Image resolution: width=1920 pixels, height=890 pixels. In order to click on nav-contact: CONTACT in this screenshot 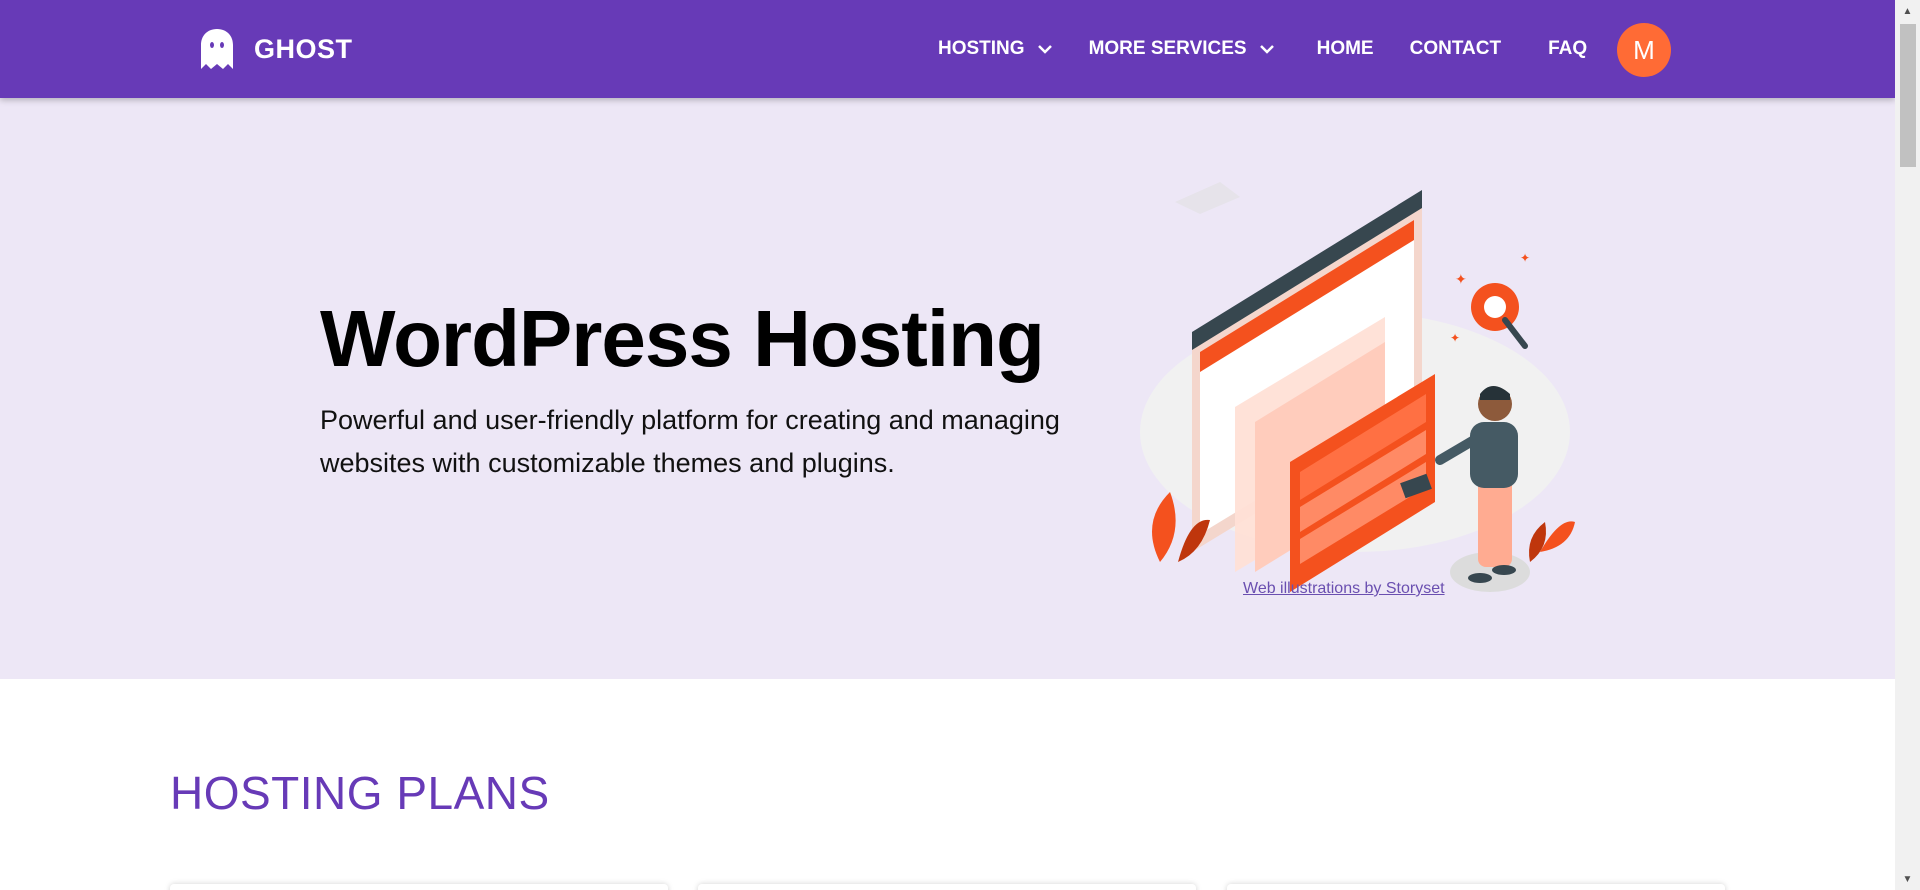, I will do `click(1455, 49)`.